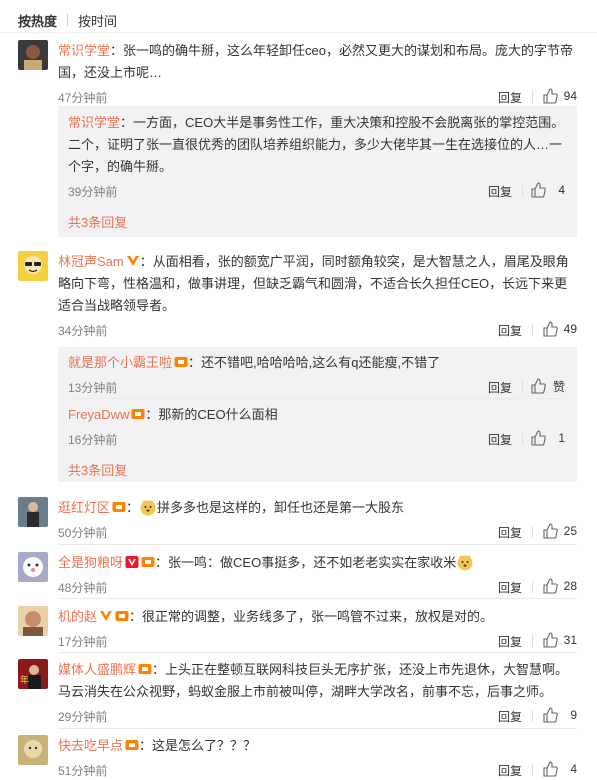  I want to click on doge-emoji-icon, so click(148, 507).